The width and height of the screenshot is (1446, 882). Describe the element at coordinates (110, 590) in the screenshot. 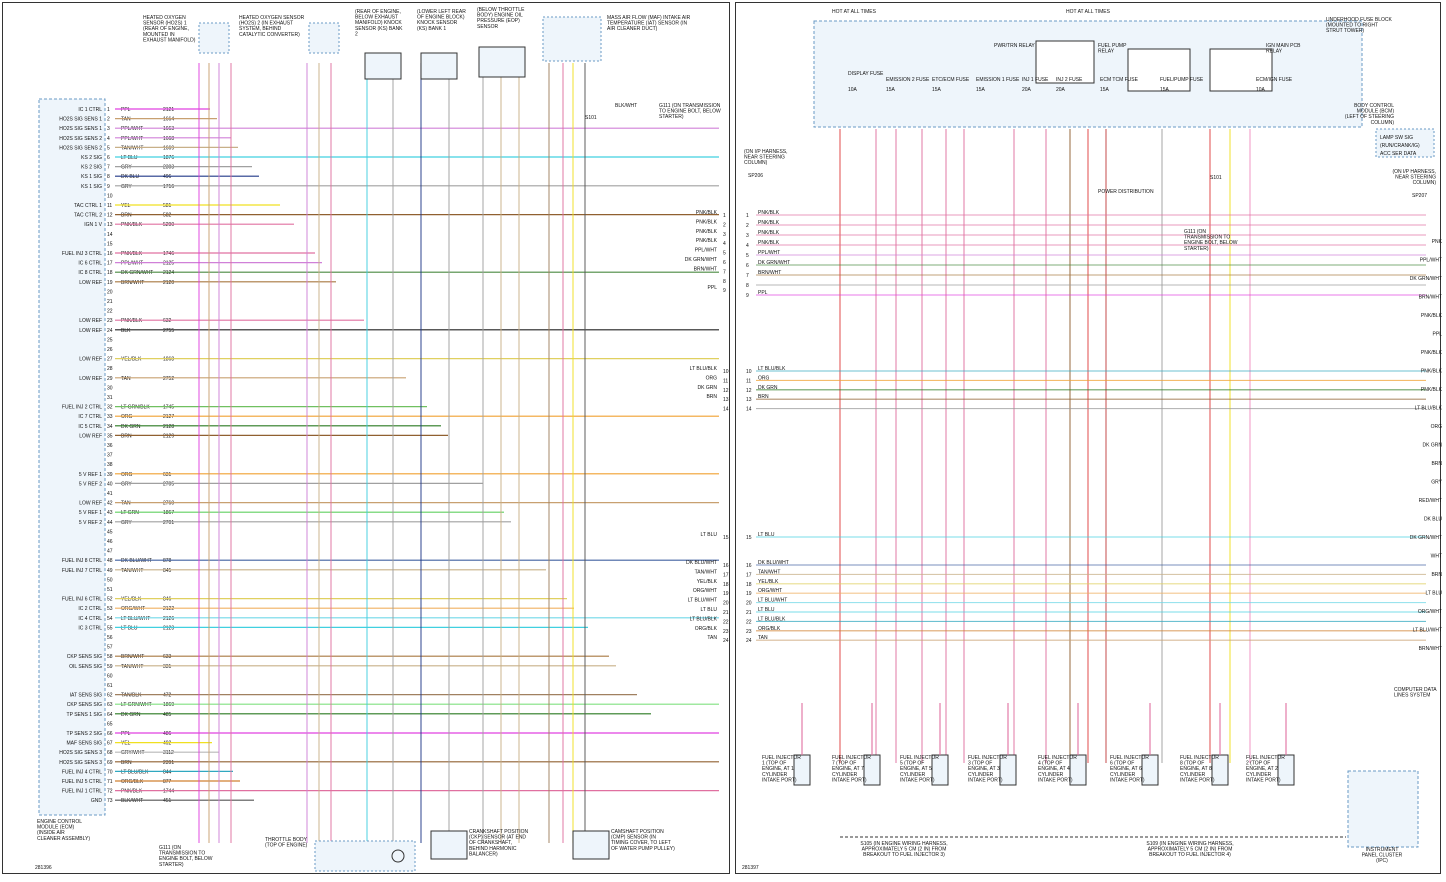

I see `ecm-pin-number: 51` at that location.